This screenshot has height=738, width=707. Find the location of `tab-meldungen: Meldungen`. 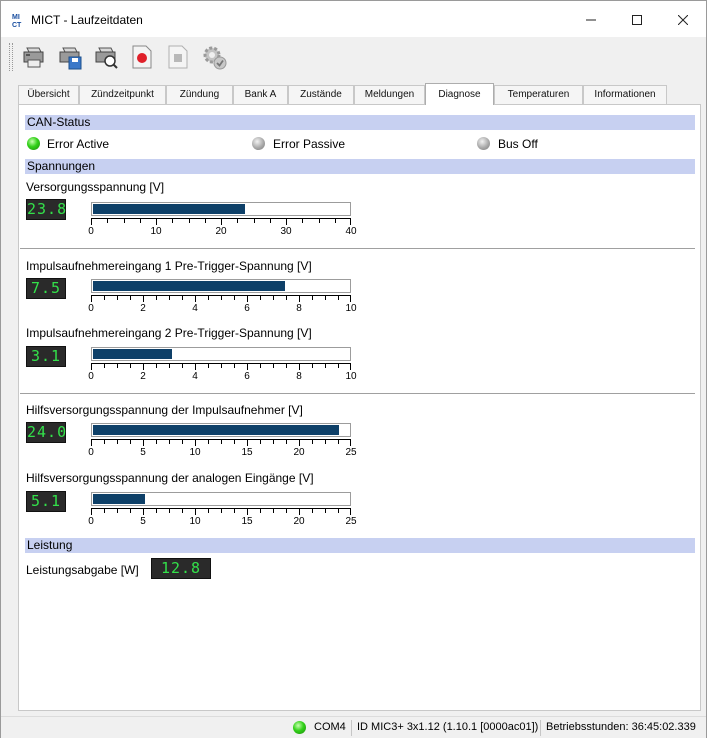

tab-meldungen: Meldungen is located at coordinates (389, 94).